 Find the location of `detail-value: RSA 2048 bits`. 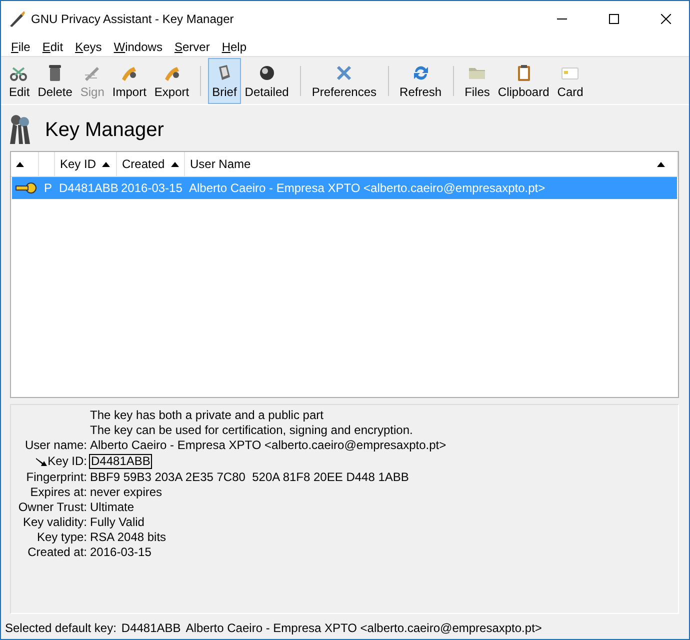

detail-value: RSA 2048 bits is located at coordinates (128, 537).